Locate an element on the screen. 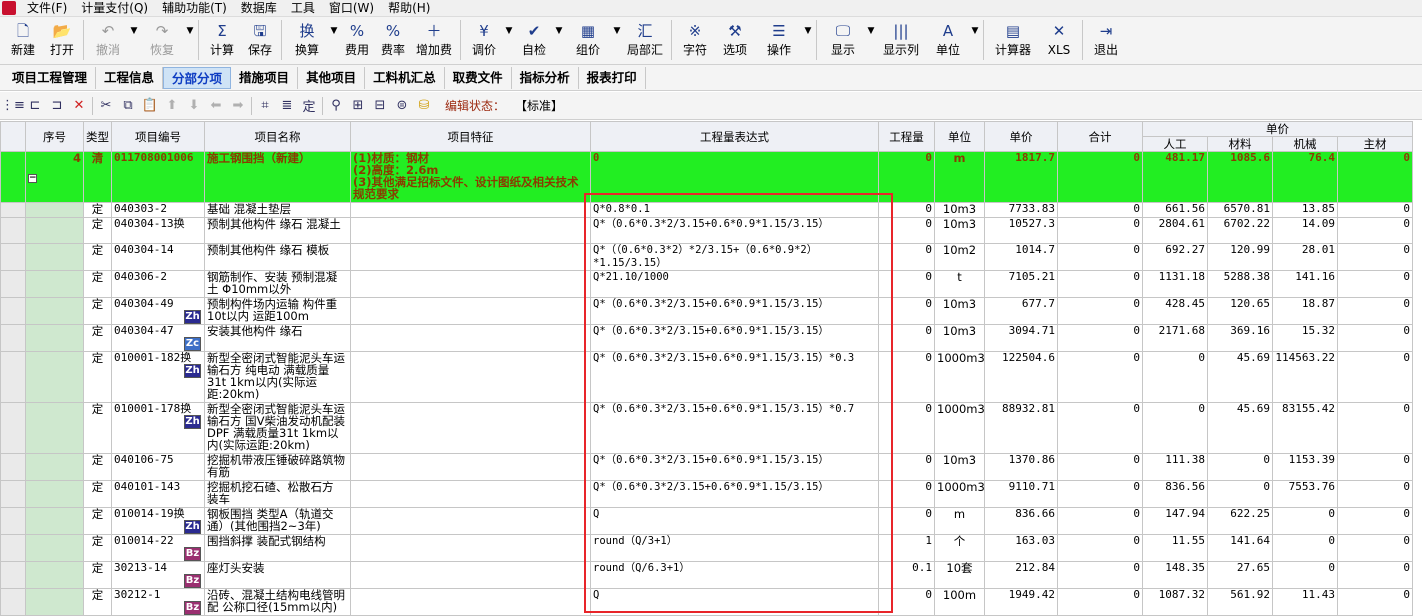 The height and width of the screenshot is (616, 1422). unit-cell: 10套 is located at coordinates (959, 575).